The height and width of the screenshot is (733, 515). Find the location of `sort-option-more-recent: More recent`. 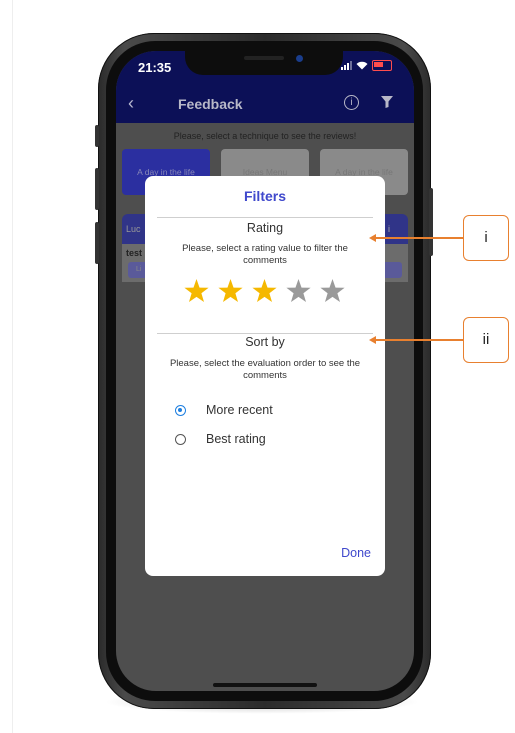

sort-option-more-recent: More recent is located at coordinates (224, 410).